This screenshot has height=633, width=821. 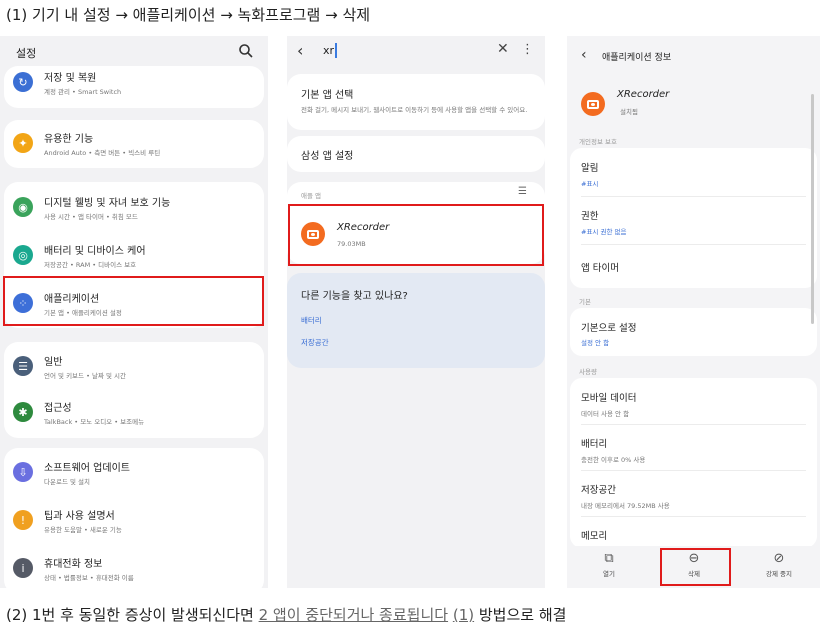 What do you see at coordinates (812, 209) in the screenshot?
I see `scrollbar` at bounding box center [812, 209].